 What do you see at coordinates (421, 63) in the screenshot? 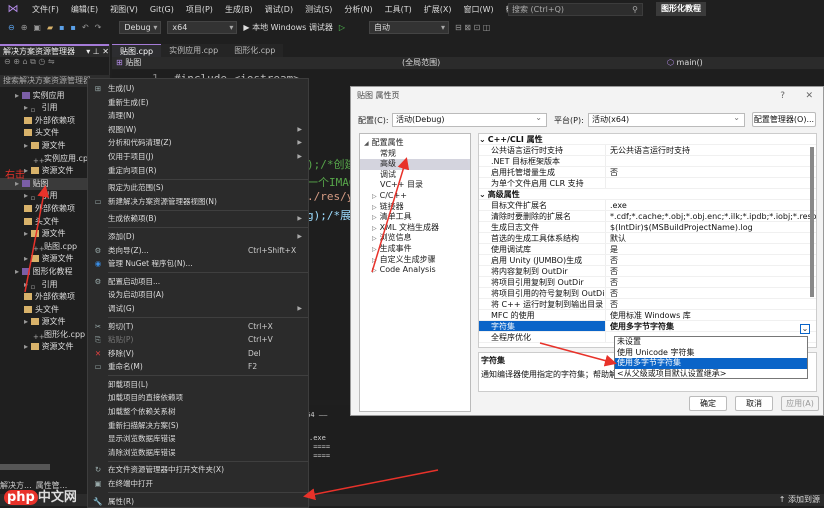
I see `nav-scope-dropdown: (全局范围)` at bounding box center [421, 63].